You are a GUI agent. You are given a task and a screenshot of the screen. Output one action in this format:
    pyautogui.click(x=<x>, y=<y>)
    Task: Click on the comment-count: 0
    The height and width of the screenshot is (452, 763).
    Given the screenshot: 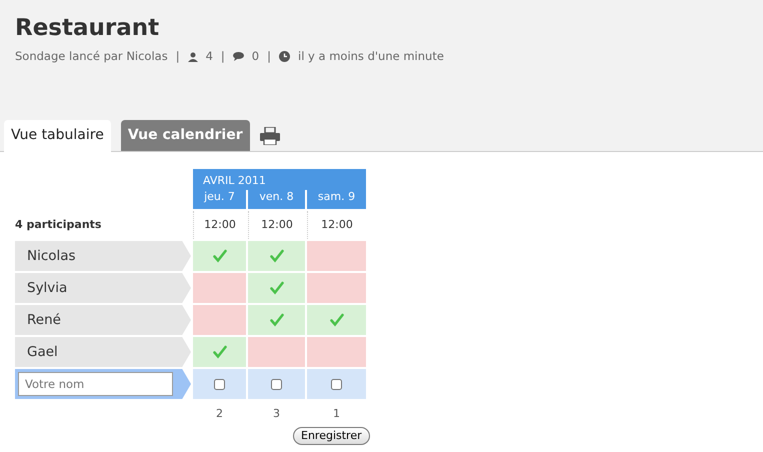 What is the action you would take?
    pyautogui.click(x=256, y=56)
    